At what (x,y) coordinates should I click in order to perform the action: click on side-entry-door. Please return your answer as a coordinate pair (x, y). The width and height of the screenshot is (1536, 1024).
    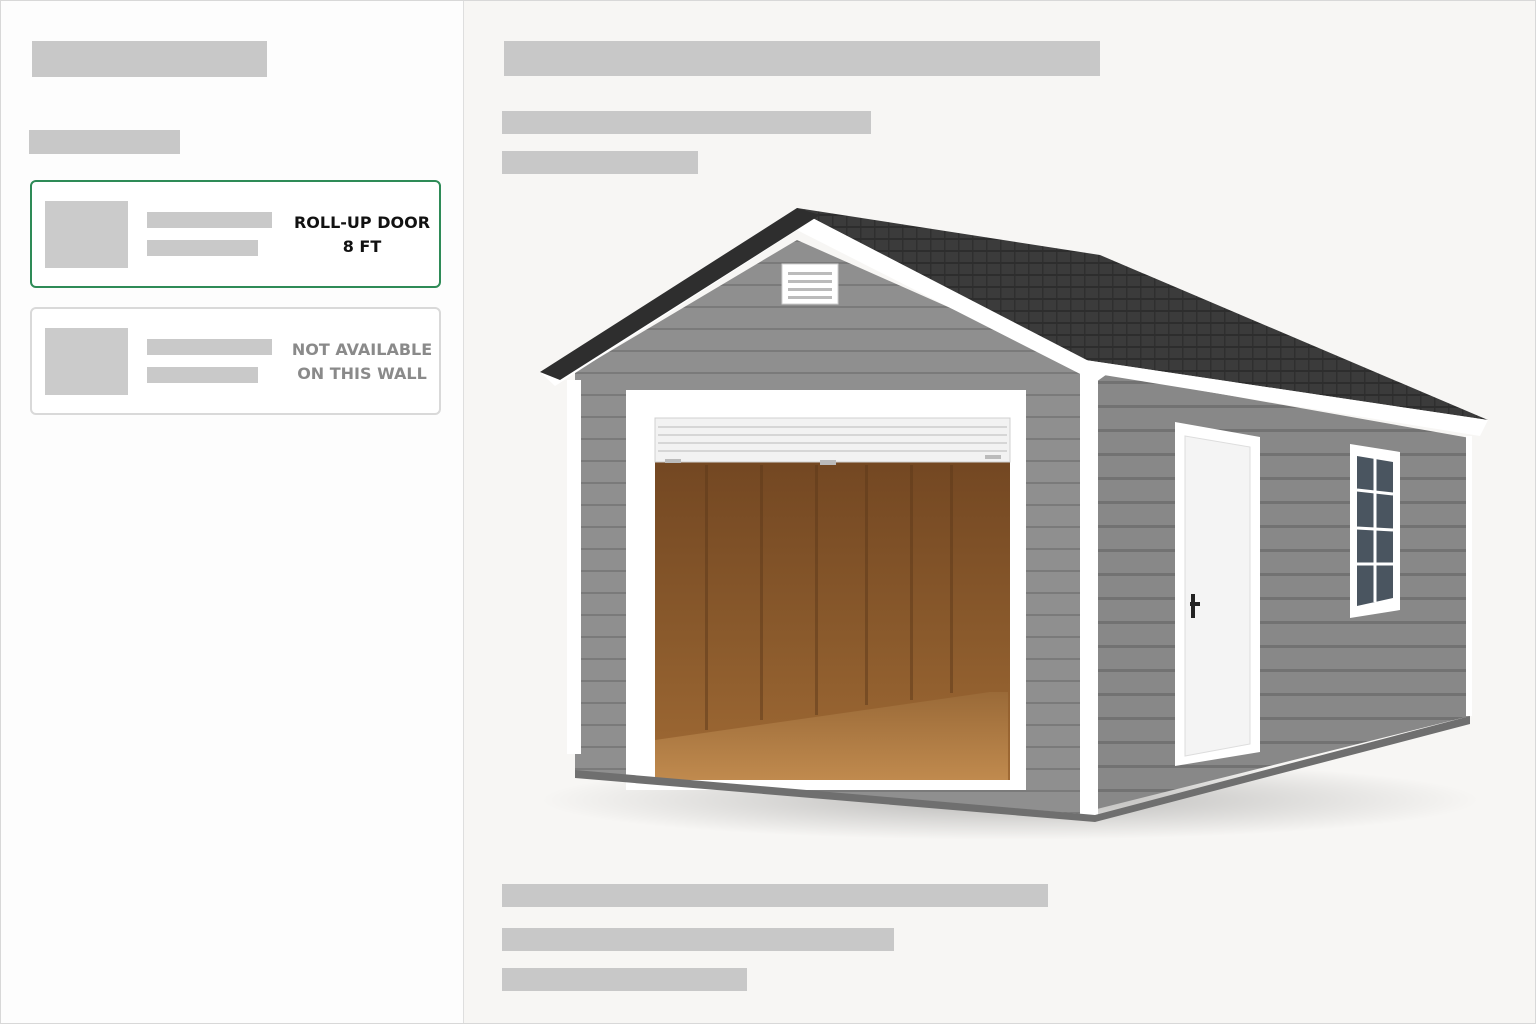
    Looking at the image, I should click on (1217, 594).